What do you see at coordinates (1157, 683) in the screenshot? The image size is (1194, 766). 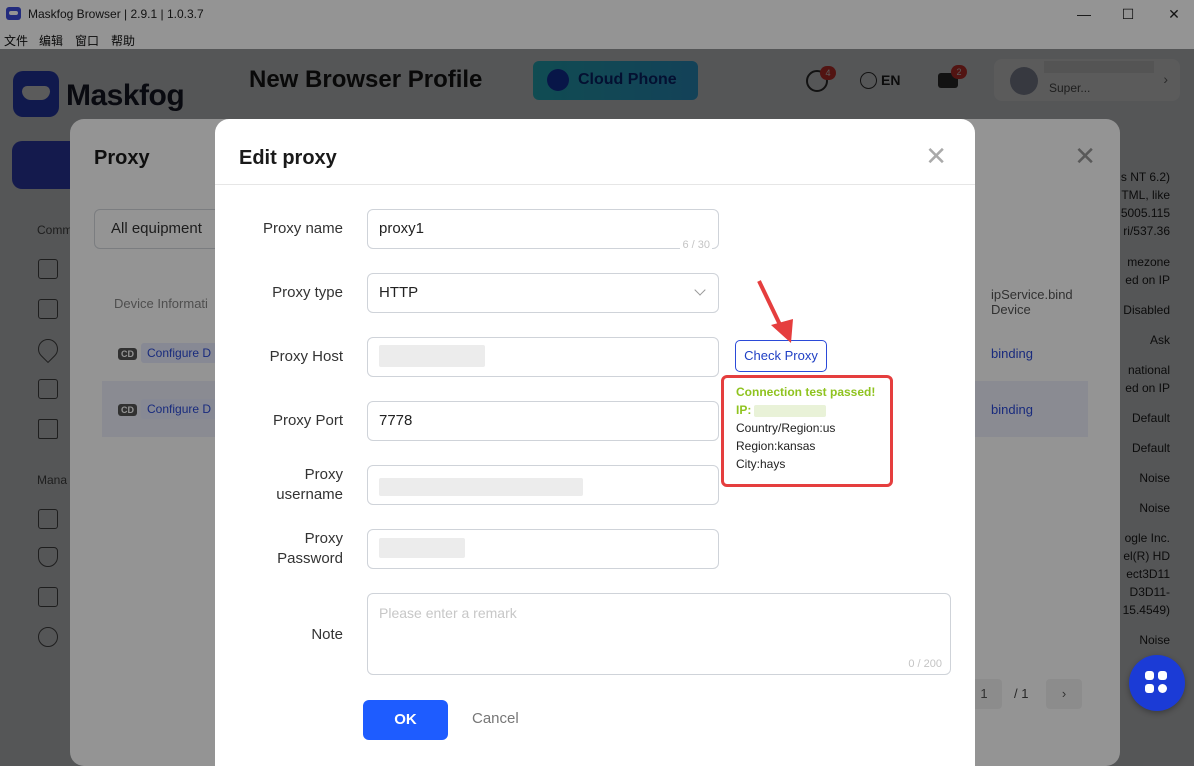 I see `support-fab-button` at bounding box center [1157, 683].